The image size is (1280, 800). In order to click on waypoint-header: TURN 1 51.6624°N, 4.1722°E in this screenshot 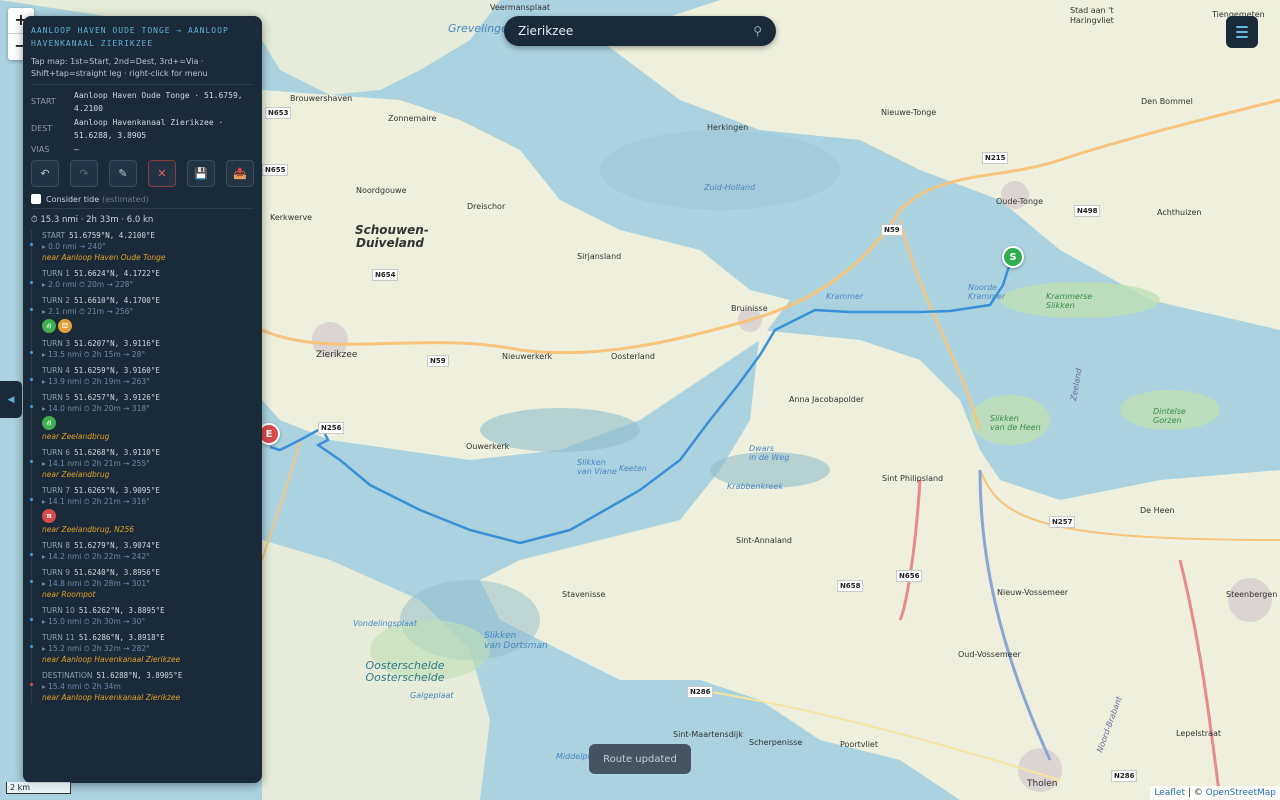, I will do `click(148, 273)`.